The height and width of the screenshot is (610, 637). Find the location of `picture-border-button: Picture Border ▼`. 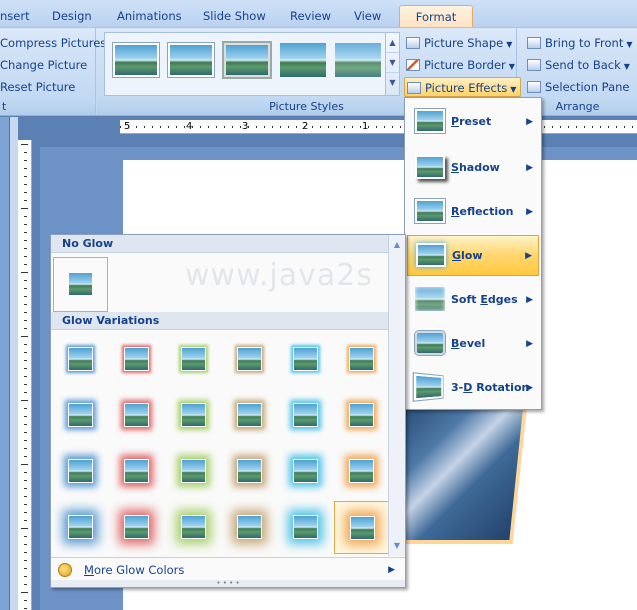

picture-border-button: Picture Border ▼ is located at coordinates (460, 65).